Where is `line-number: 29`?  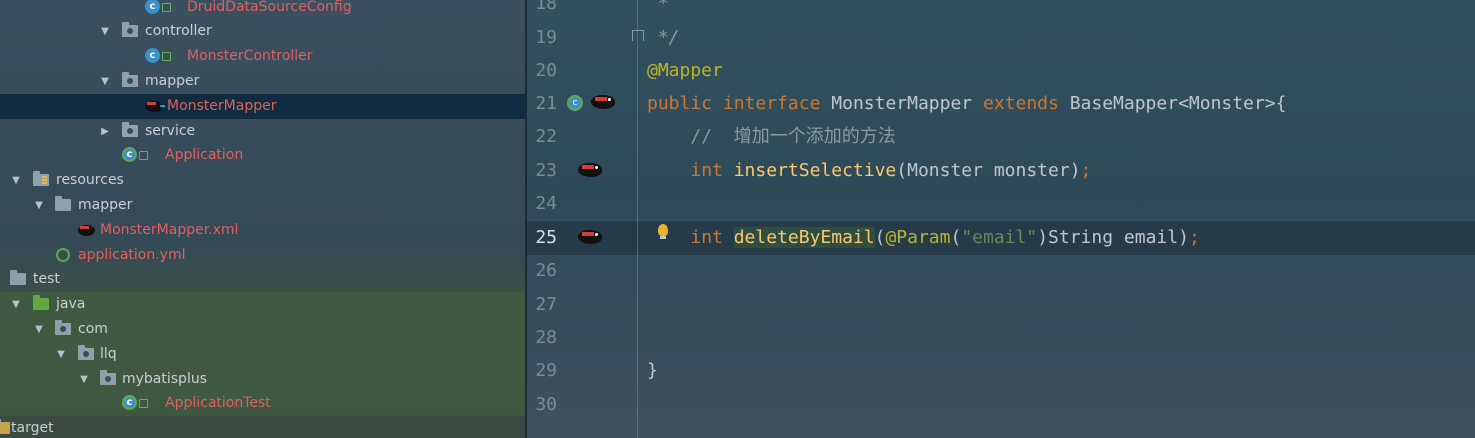 line-number: 29 is located at coordinates (546, 370).